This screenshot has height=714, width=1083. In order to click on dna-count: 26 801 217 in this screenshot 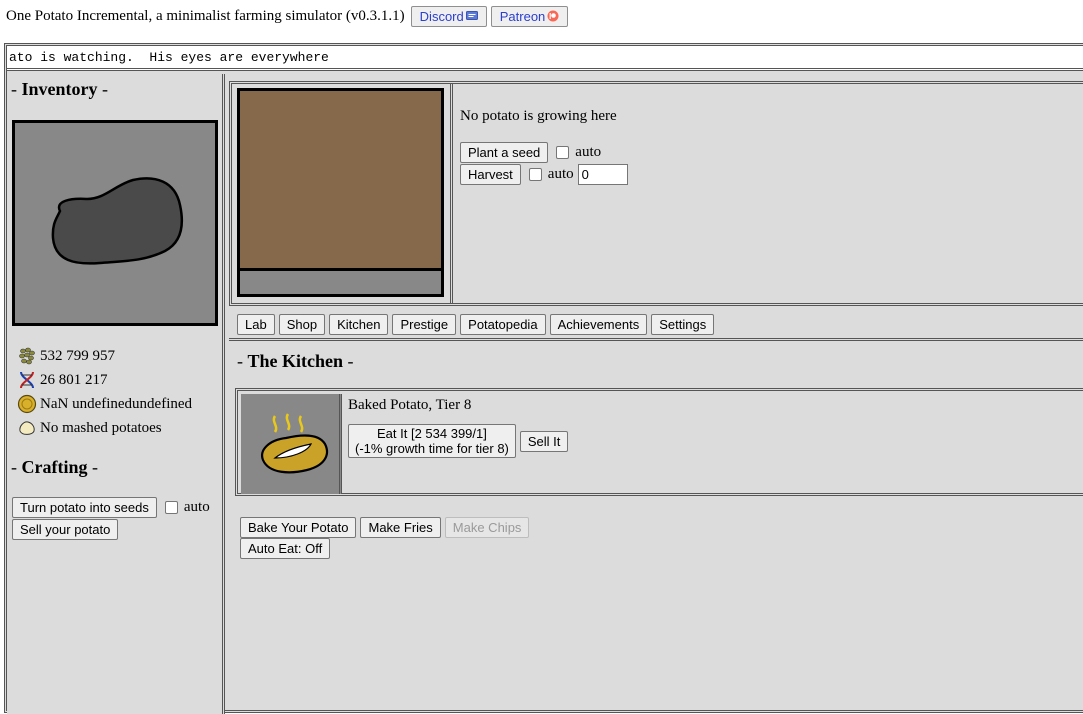, I will do `click(74, 379)`.